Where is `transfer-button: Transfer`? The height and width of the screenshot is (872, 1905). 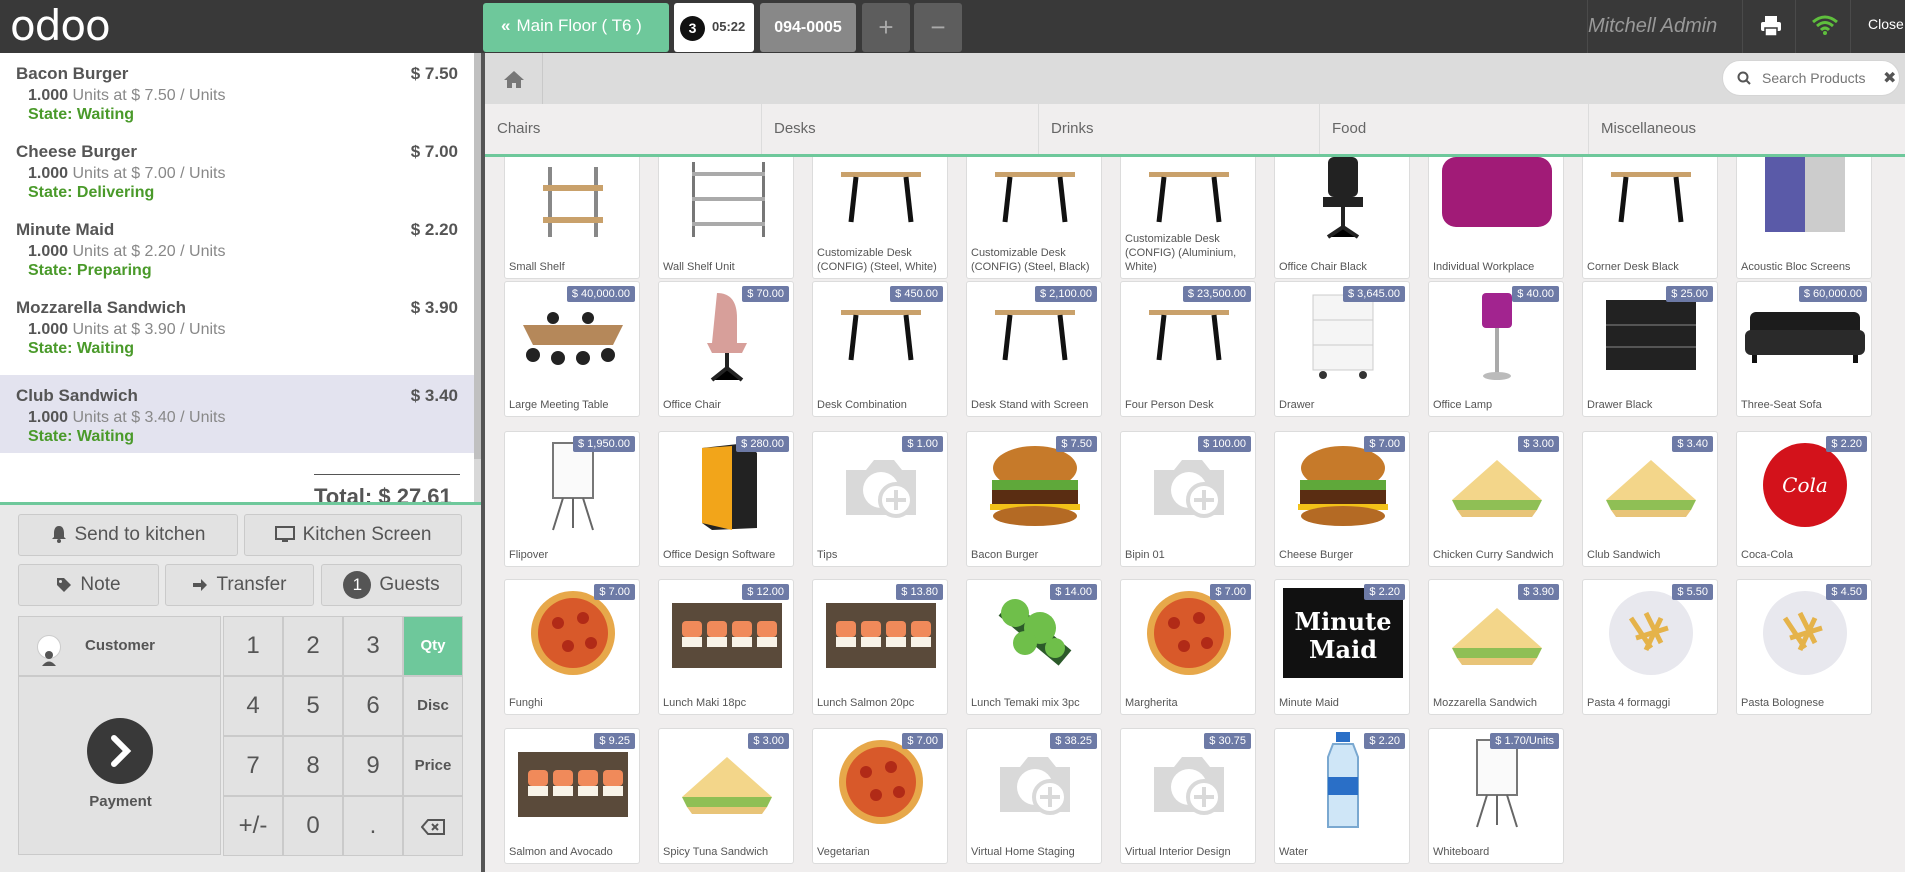 transfer-button: Transfer is located at coordinates (239, 585).